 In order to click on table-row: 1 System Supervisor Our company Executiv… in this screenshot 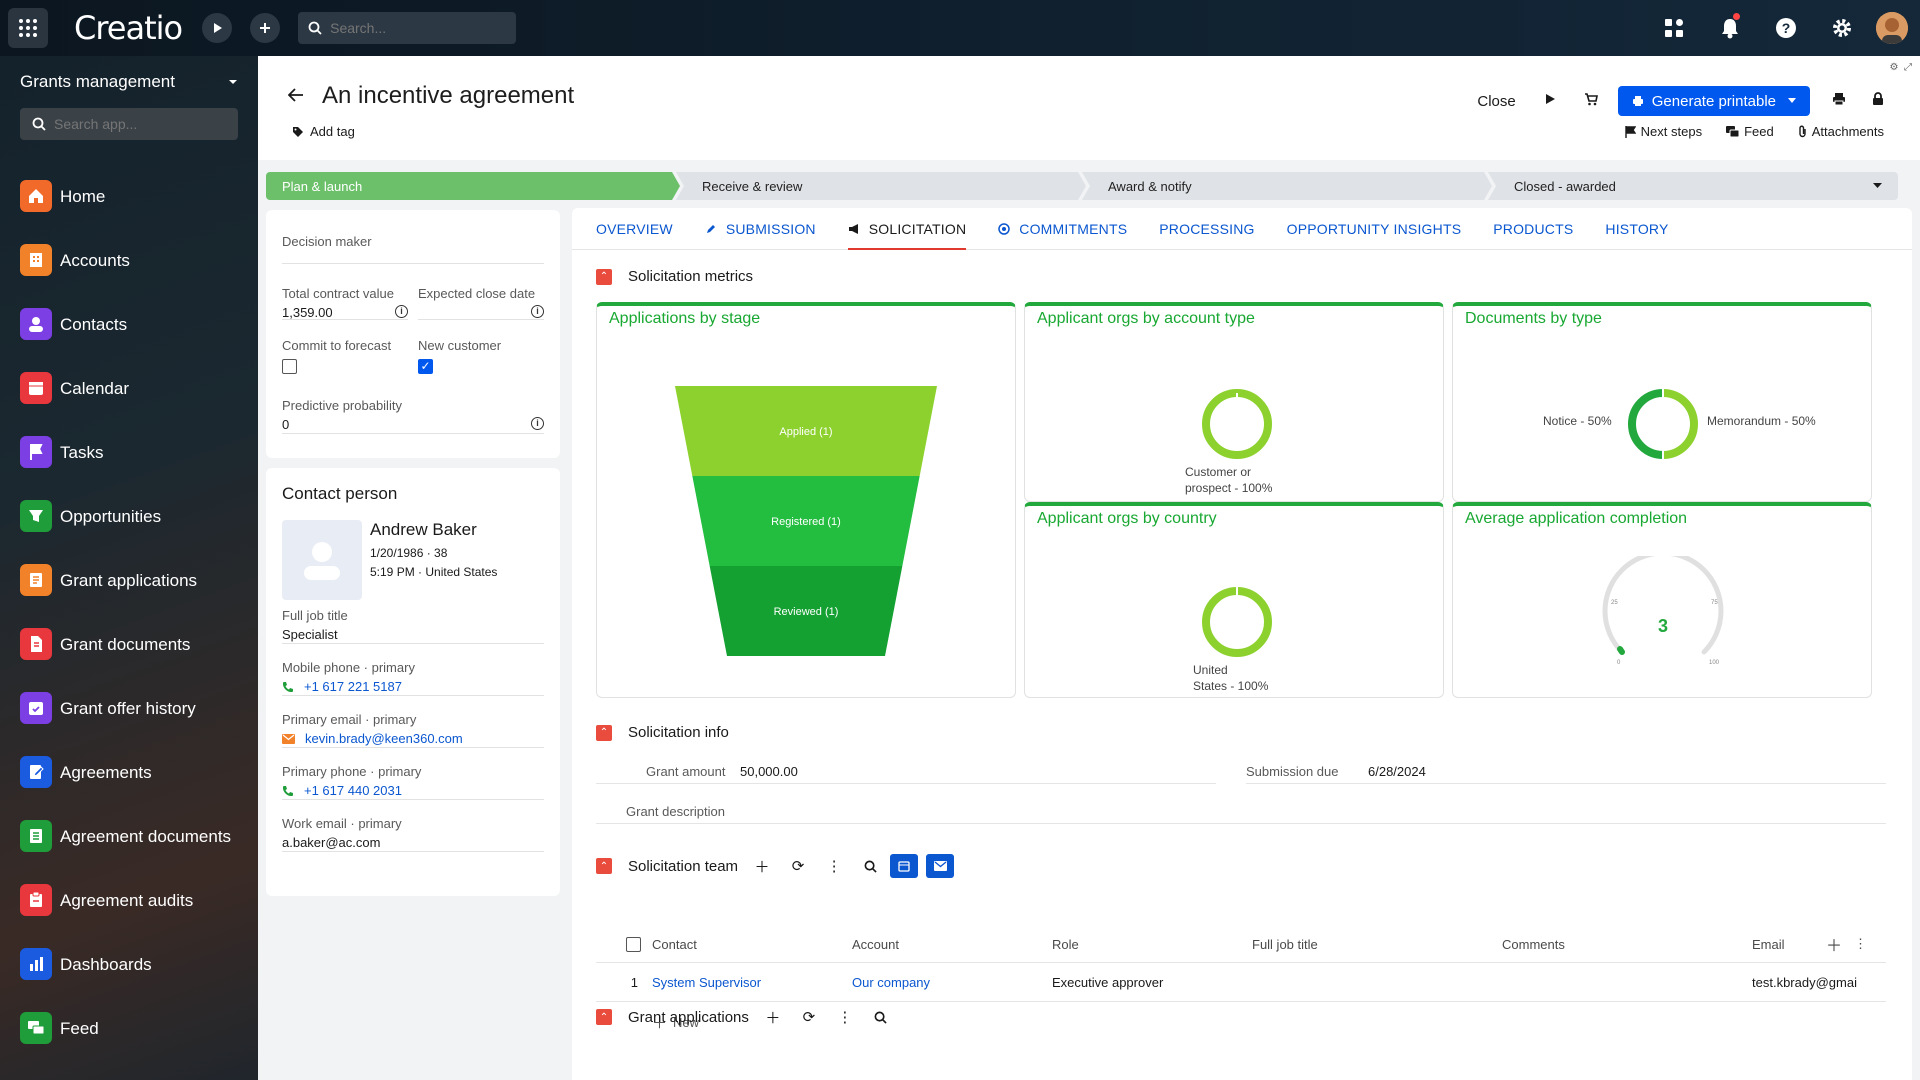, I will do `click(1241, 982)`.